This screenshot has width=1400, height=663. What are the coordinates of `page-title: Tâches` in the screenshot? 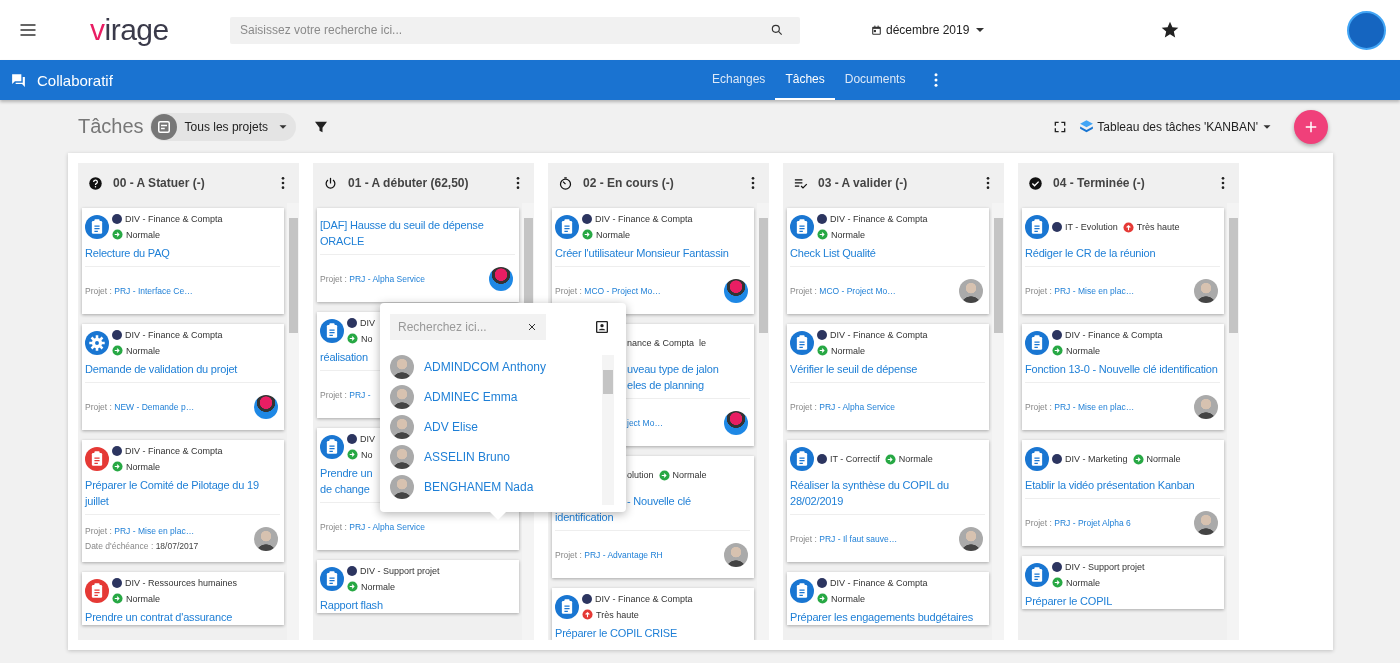 It's located at (111, 126).